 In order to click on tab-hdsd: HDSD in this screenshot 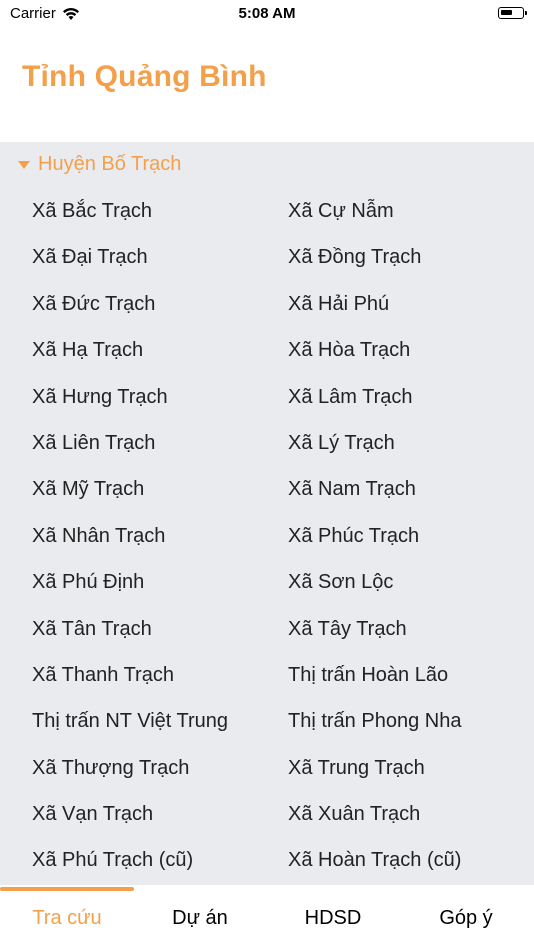, I will do `click(333, 918)`.